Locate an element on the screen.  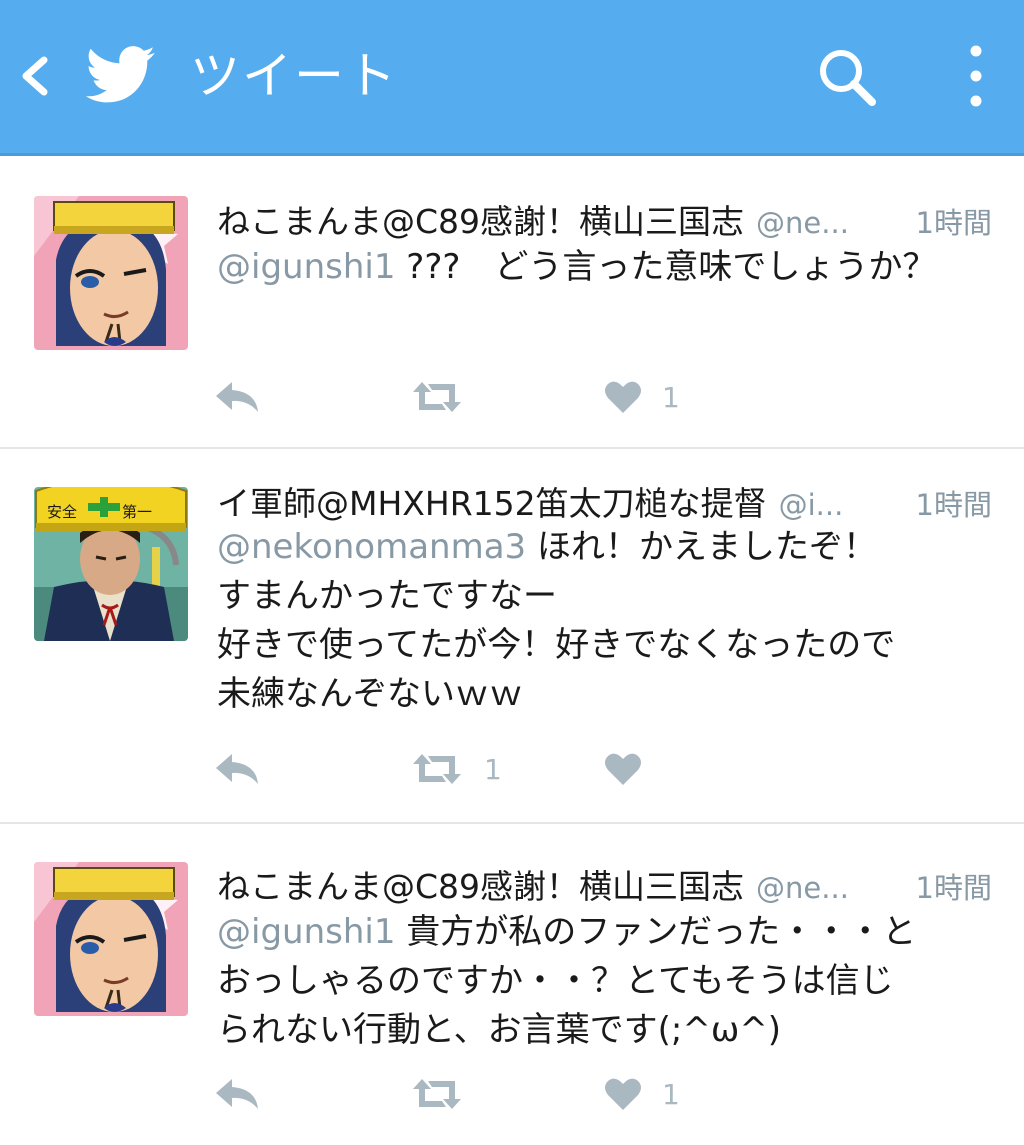
page-title: ツイート is located at coordinates (294, 76).